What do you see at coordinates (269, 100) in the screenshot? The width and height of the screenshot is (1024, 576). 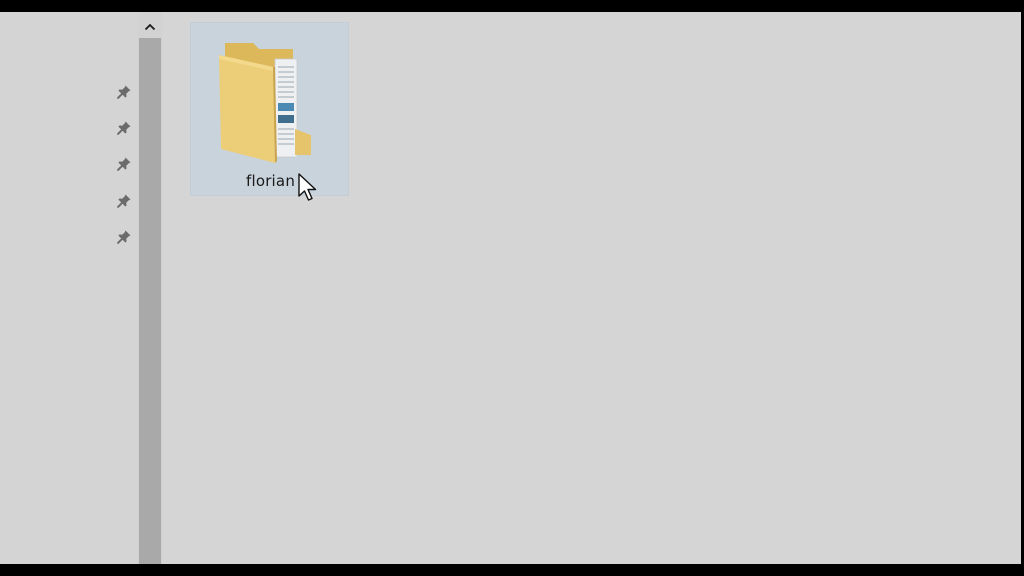 I see `folder-icon` at bounding box center [269, 100].